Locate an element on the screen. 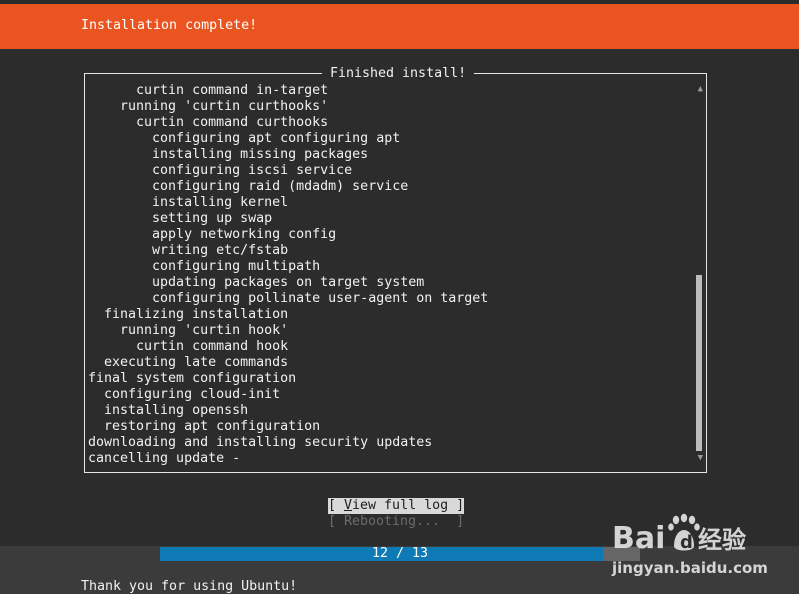 Image resolution: width=799 pixels, height=594 pixels. log-line: final system configuration is located at coordinates (192, 378).